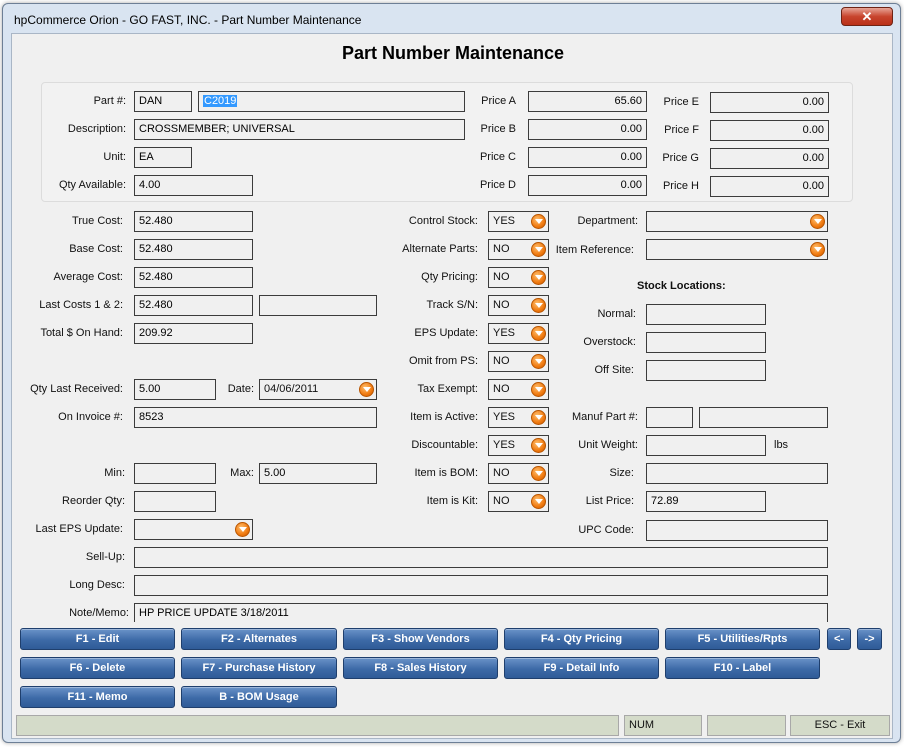 The width and height of the screenshot is (904, 747). Describe the element at coordinates (318, 473) in the screenshot. I see `max-field: 5.00` at that location.